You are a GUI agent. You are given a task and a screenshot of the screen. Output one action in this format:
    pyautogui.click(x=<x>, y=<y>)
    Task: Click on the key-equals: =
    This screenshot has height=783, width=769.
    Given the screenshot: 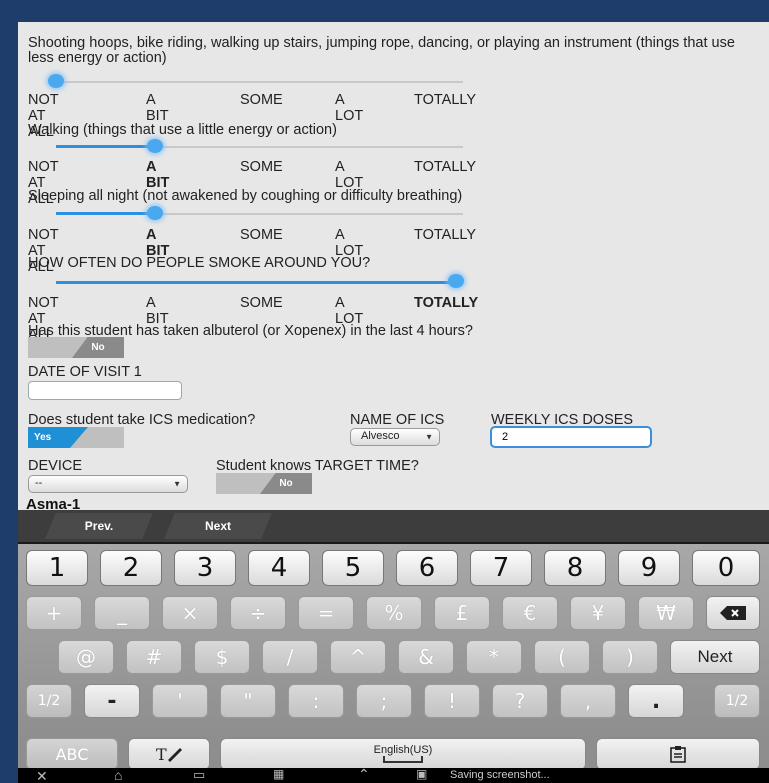 What is the action you would take?
    pyautogui.click(x=326, y=613)
    